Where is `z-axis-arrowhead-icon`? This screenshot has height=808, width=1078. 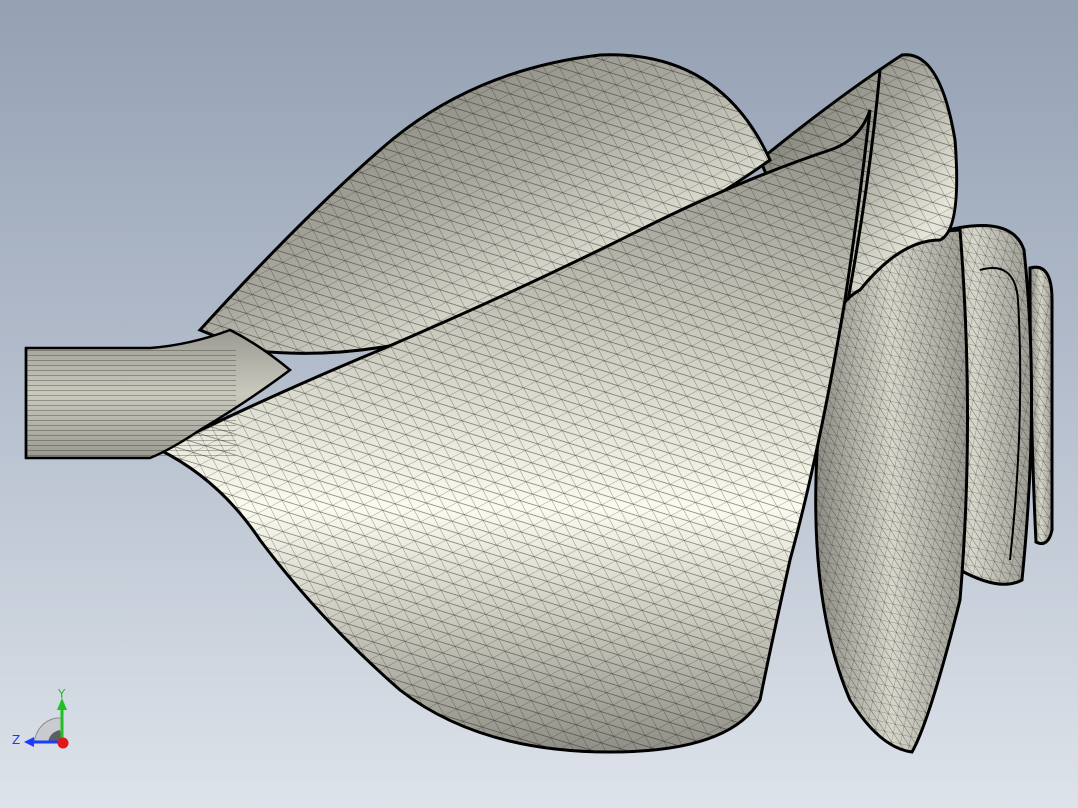 z-axis-arrowhead-icon is located at coordinates (29, 742).